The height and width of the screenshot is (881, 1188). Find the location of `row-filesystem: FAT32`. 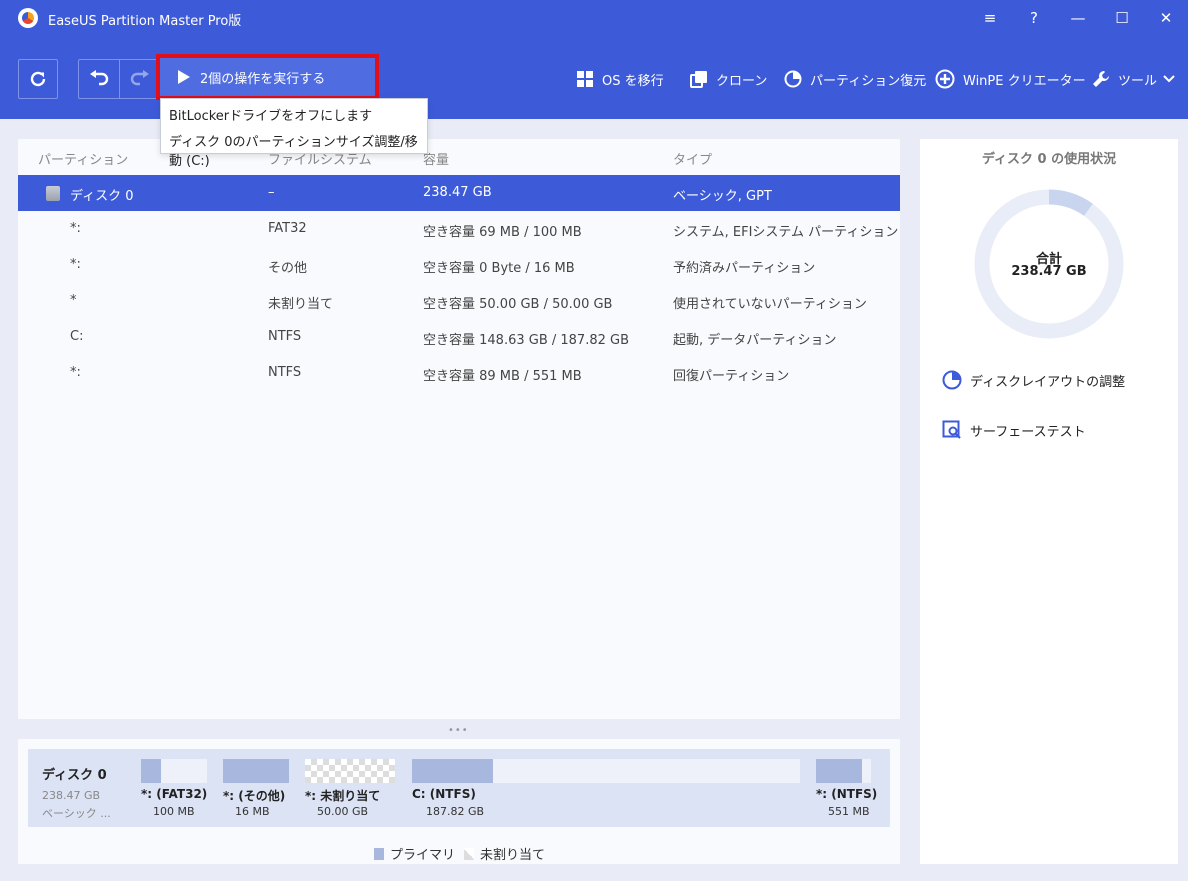

row-filesystem: FAT32 is located at coordinates (287, 228).